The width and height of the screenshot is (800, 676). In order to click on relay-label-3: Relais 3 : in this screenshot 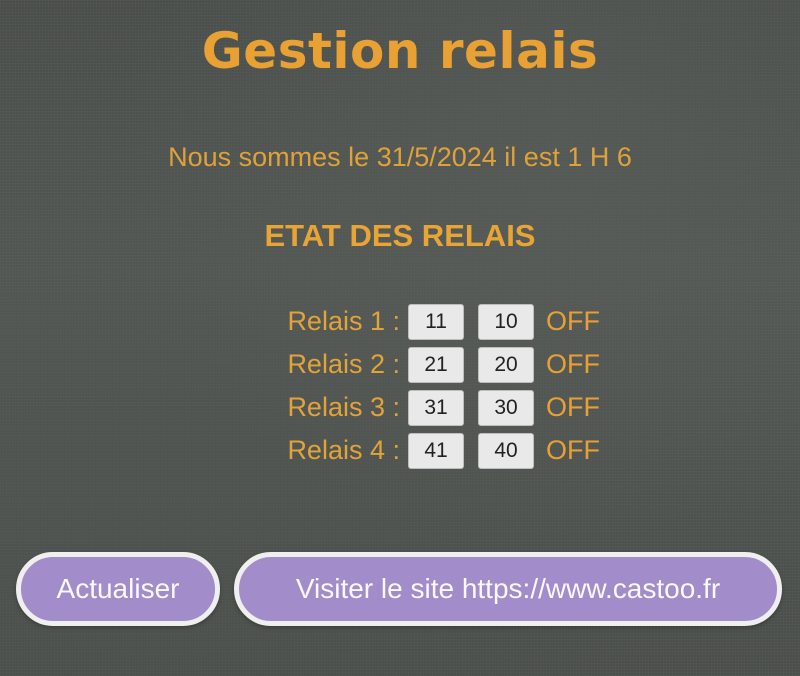, I will do `click(343, 407)`.